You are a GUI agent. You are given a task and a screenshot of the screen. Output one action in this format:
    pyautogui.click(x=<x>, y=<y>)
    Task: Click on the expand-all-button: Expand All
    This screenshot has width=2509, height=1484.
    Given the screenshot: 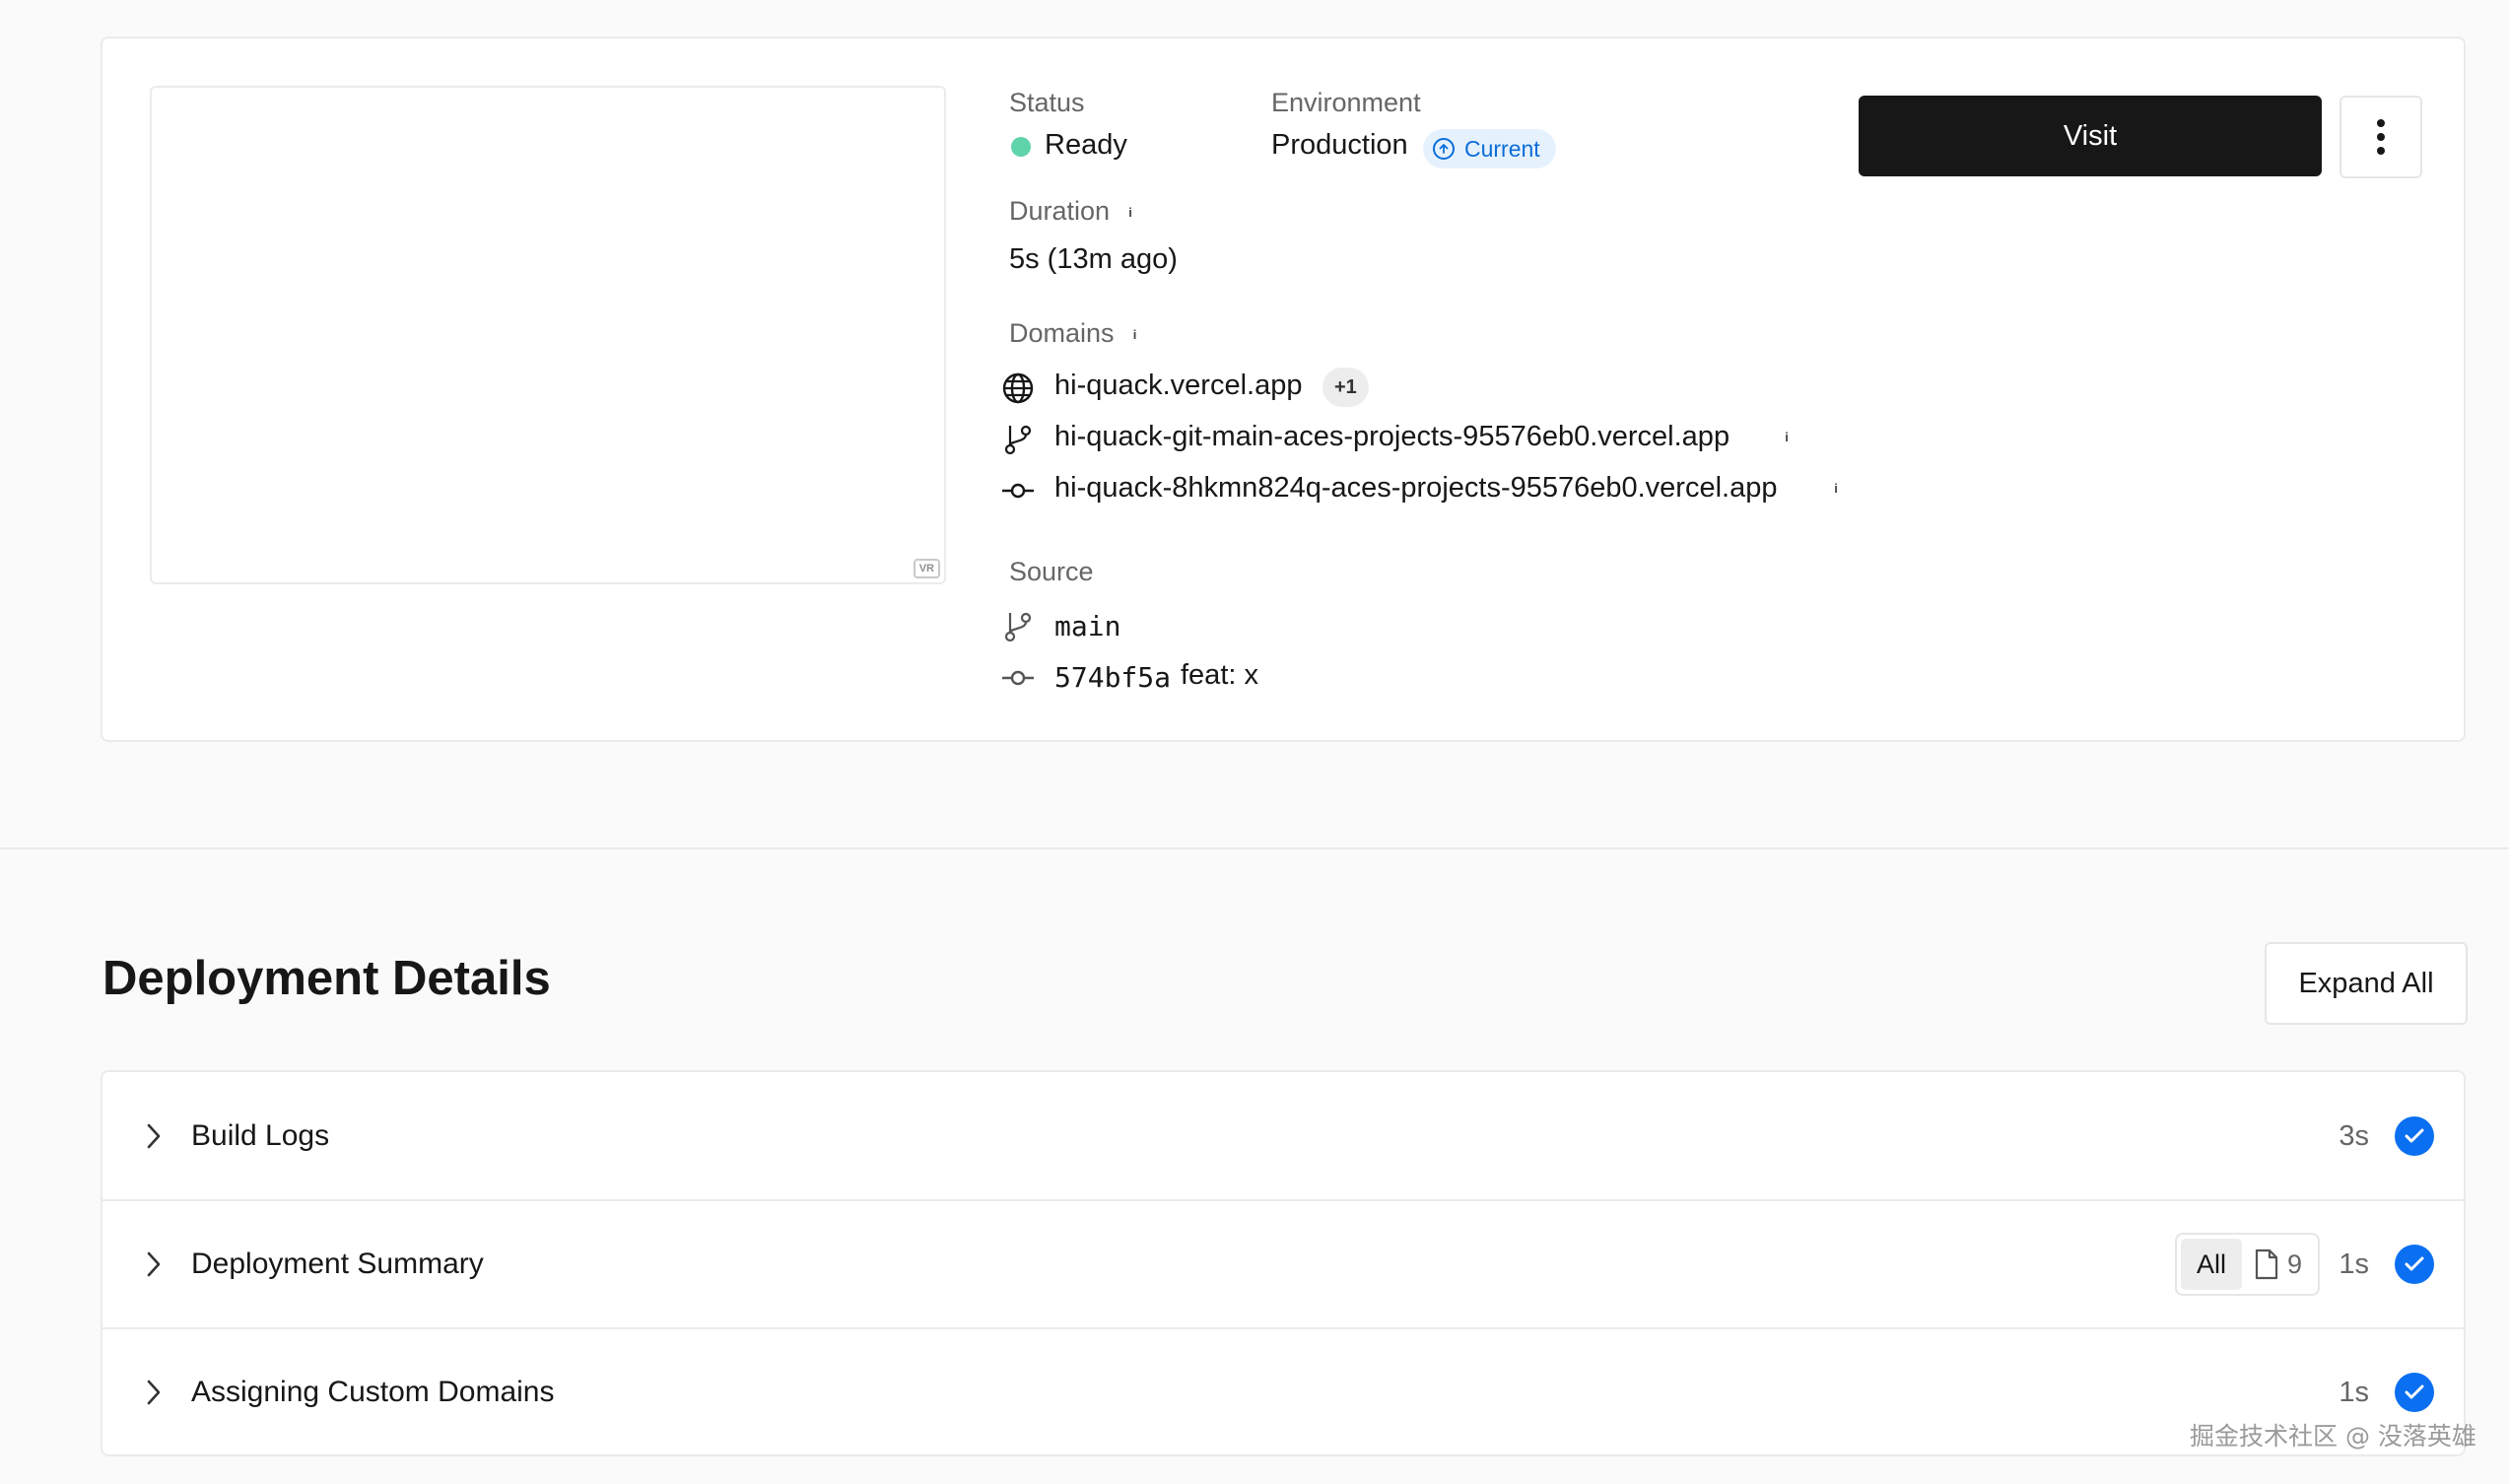 What is the action you would take?
    pyautogui.click(x=2366, y=983)
    